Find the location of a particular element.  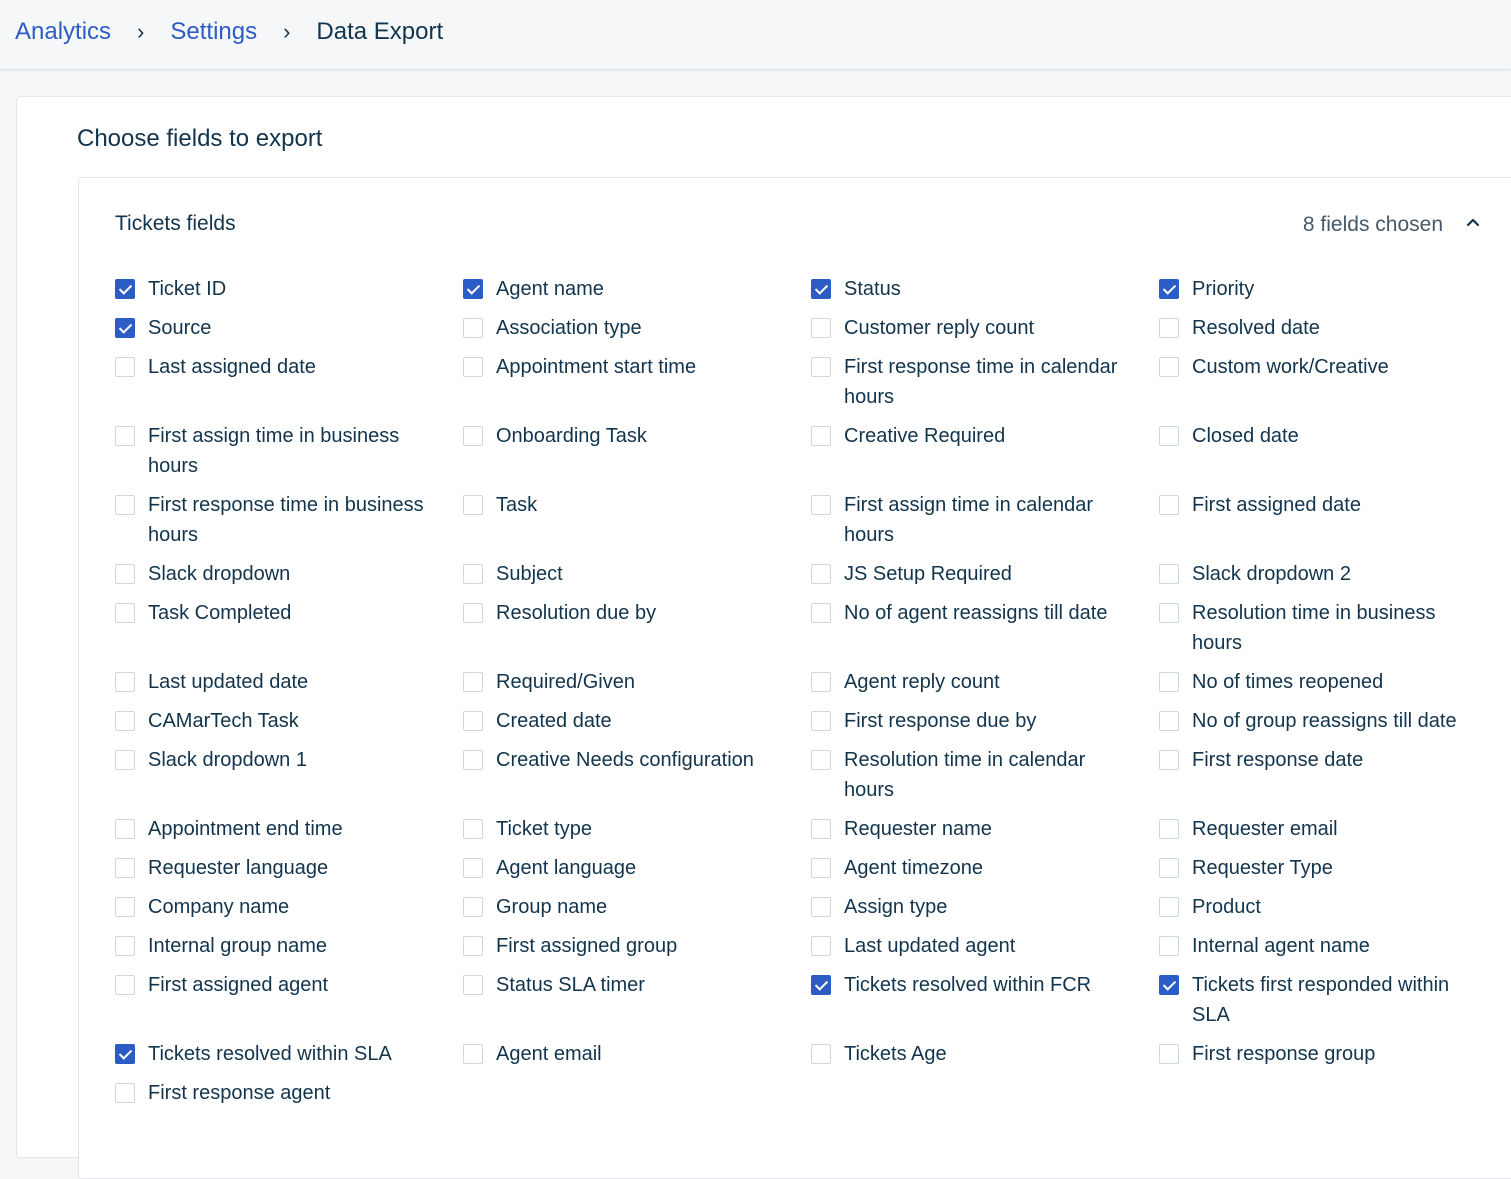

field-option: First assigned agent is located at coordinates (289, 1004).